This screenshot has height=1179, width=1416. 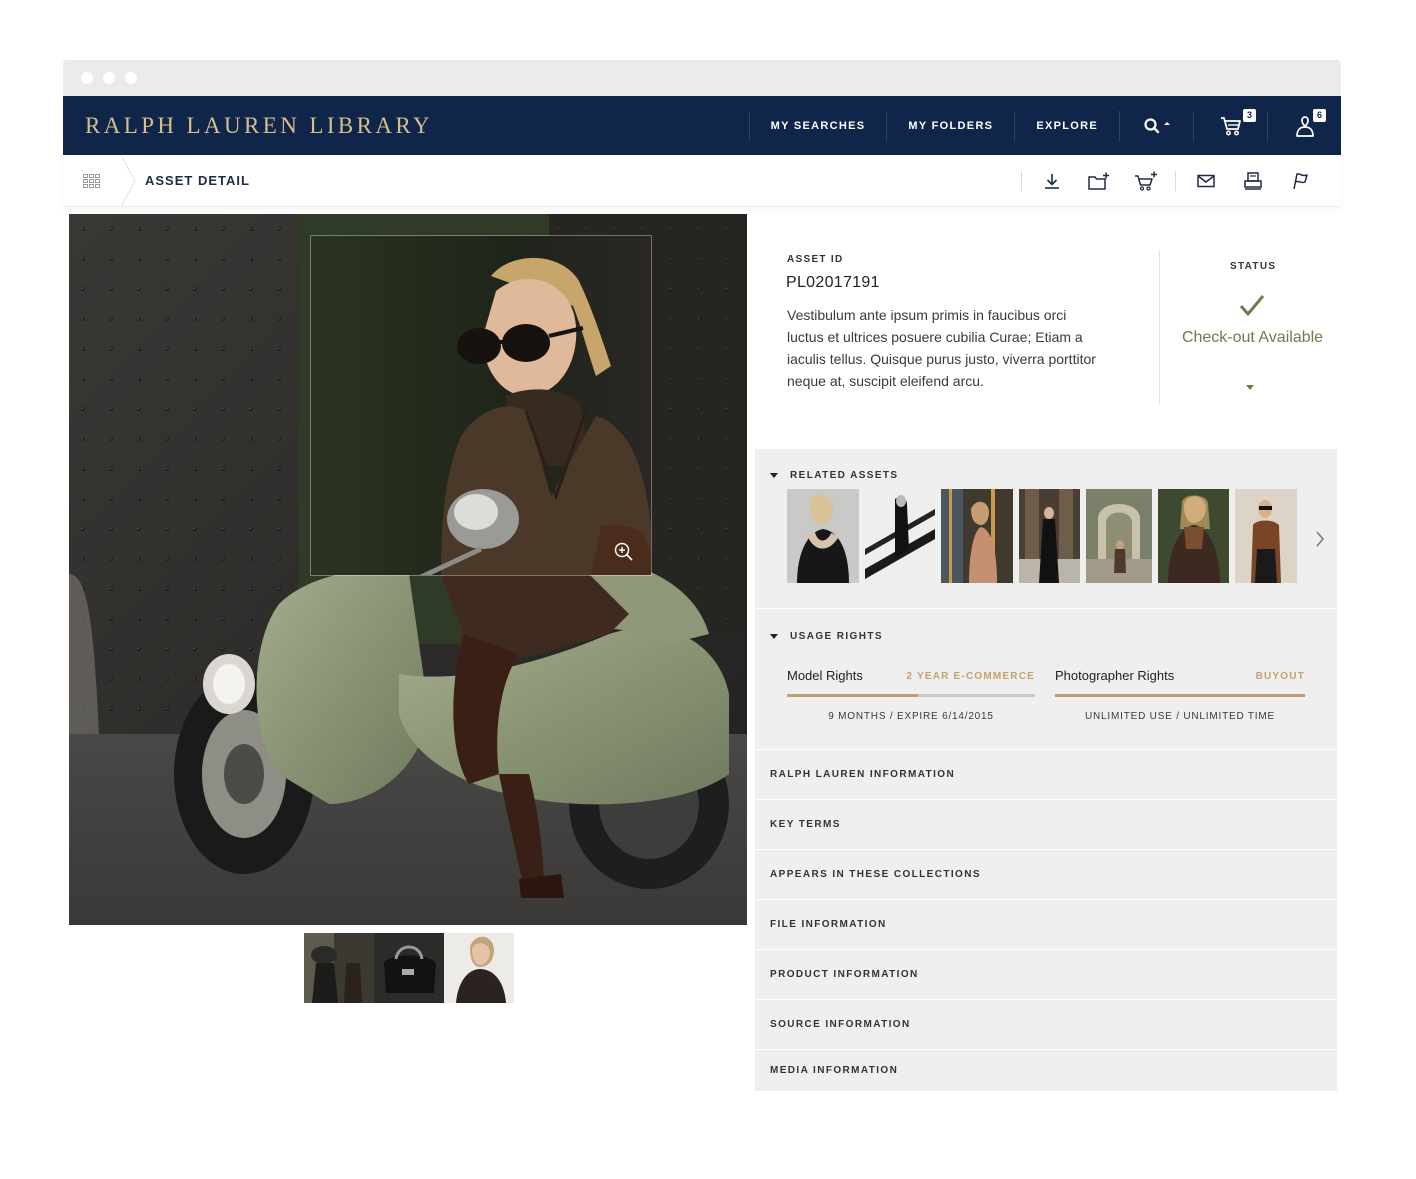 I want to click on rights-tag: 2 YEAR E-COMMERCE, so click(x=970, y=676).